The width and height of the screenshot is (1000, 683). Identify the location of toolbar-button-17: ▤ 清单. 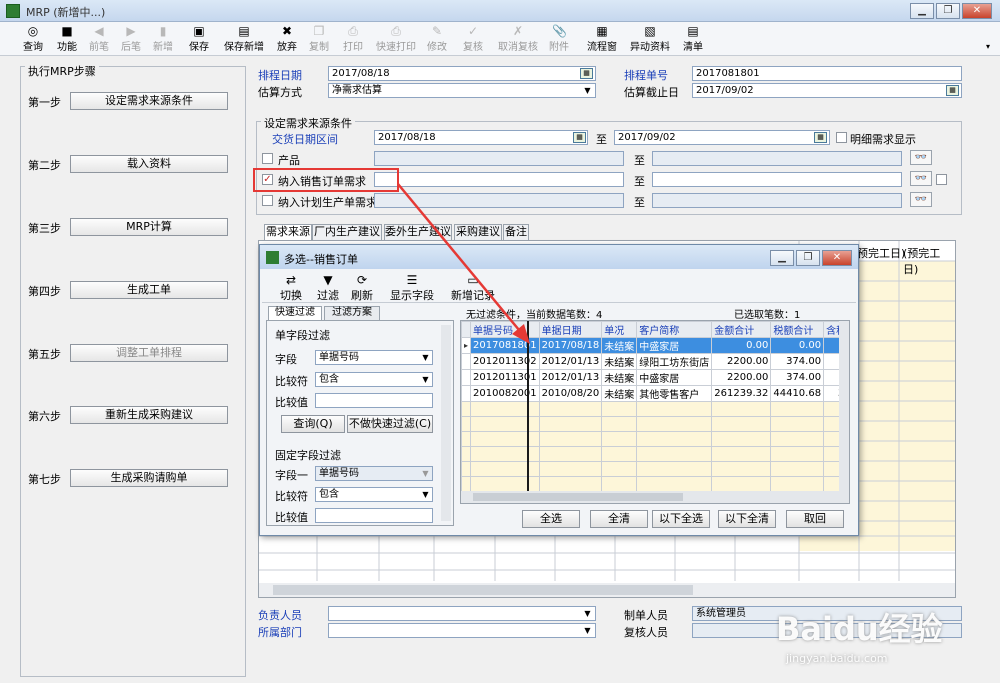
(693, 39).